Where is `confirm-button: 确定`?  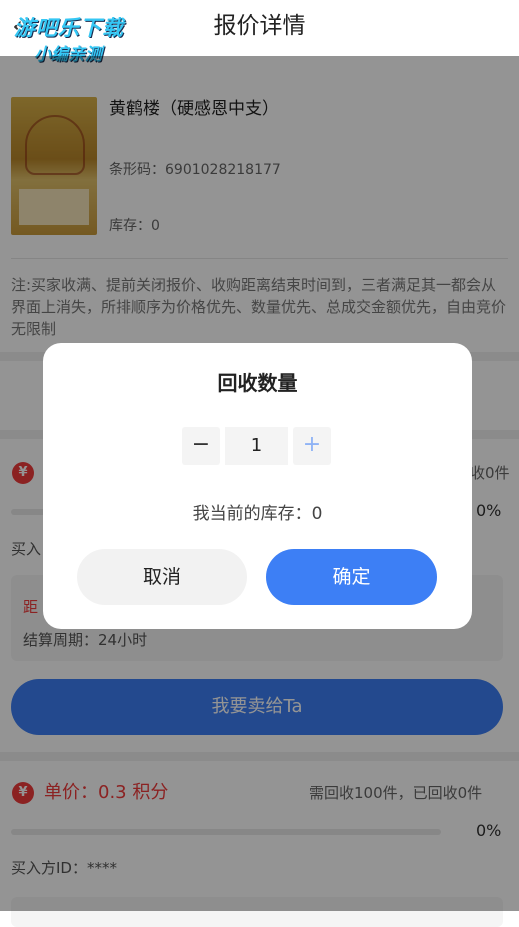 confirm-button: 确定 is located at coordinates (351, 577).